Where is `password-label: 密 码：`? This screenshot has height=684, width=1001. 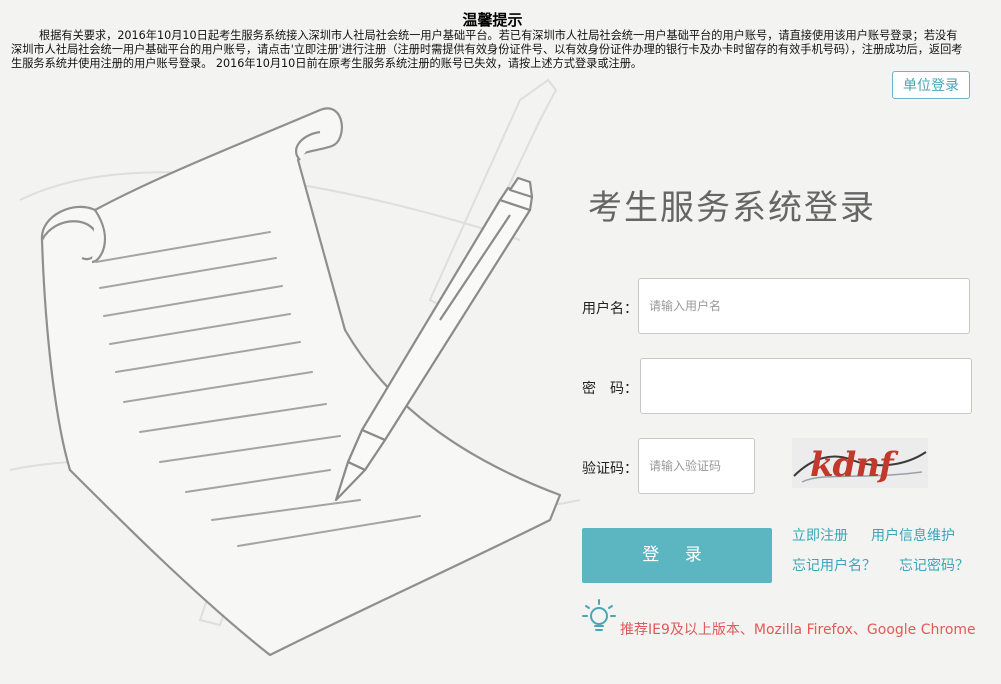
password-label: 密 码： is located at coordinates (610, 389).